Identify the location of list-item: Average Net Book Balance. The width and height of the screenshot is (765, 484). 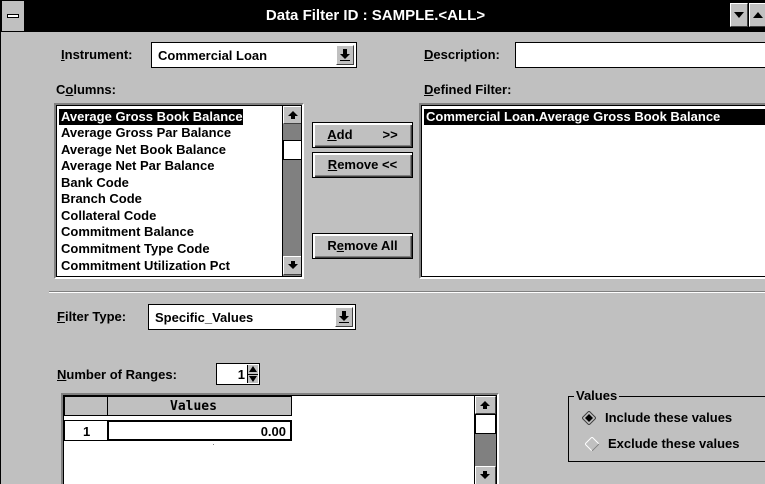
(142, 150).